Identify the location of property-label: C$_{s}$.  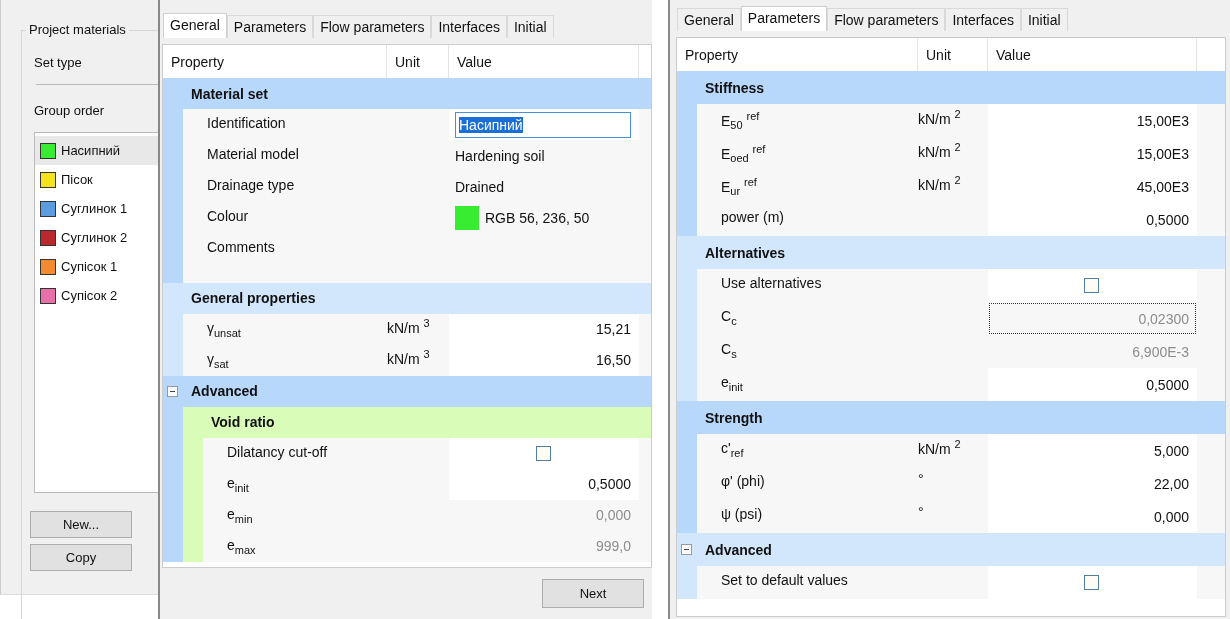
(729, 350).